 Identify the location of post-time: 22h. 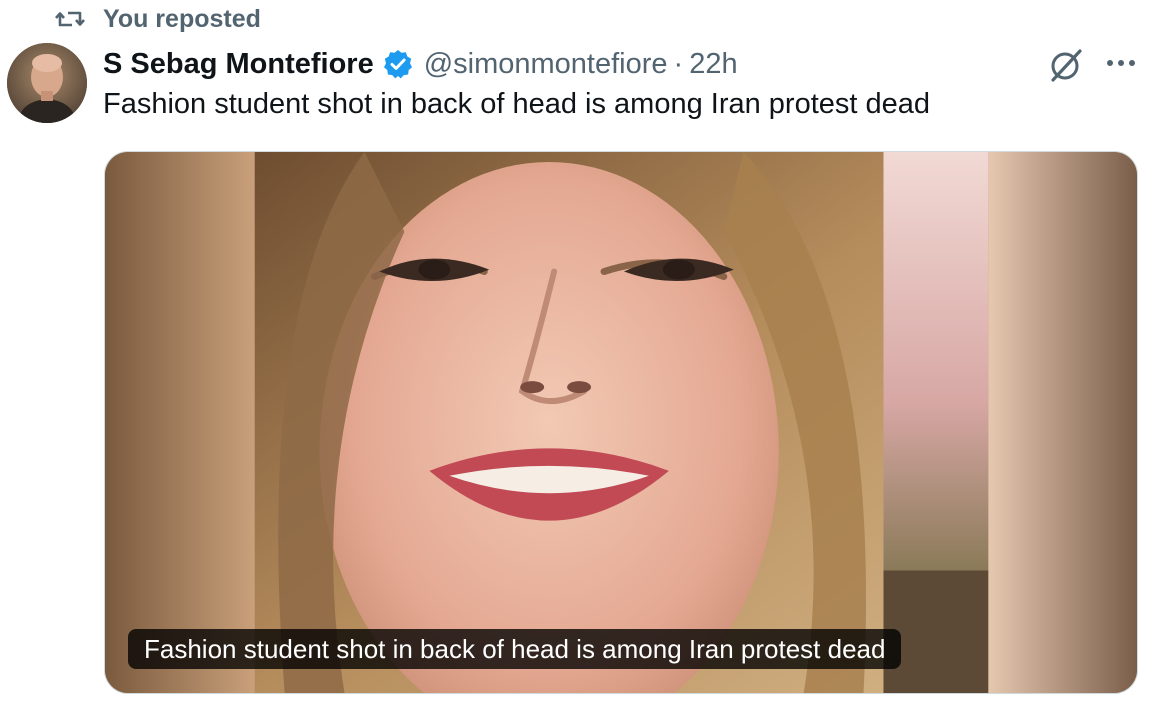
(713, 64).